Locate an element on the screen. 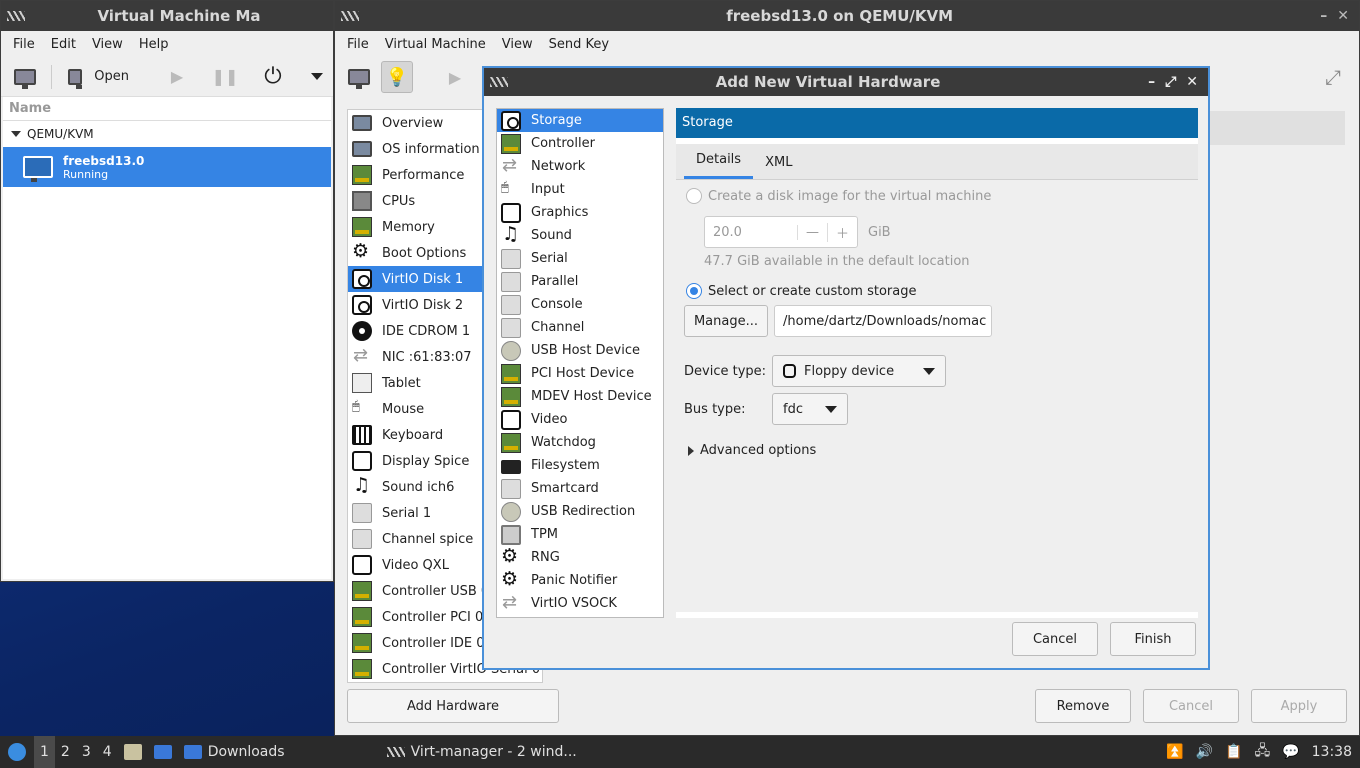 This screenshot has width=1360, height=768. dialog-cancel-button: Cancel is located at coordinates (1055, 639).